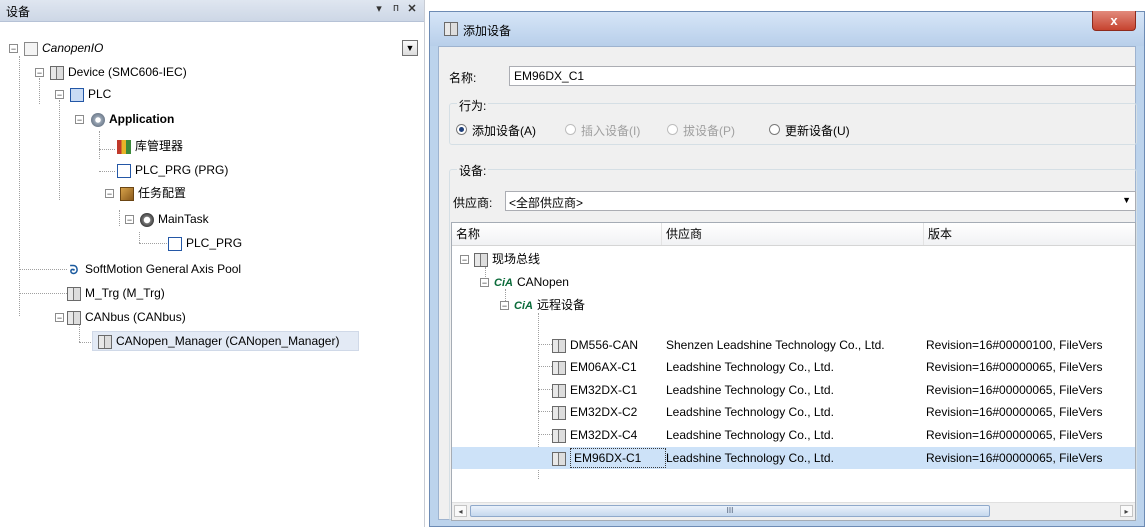 Image resolution: width=1145 pixels, height=527 pixels. I want to click on library-books-icon, so click(124, 146).